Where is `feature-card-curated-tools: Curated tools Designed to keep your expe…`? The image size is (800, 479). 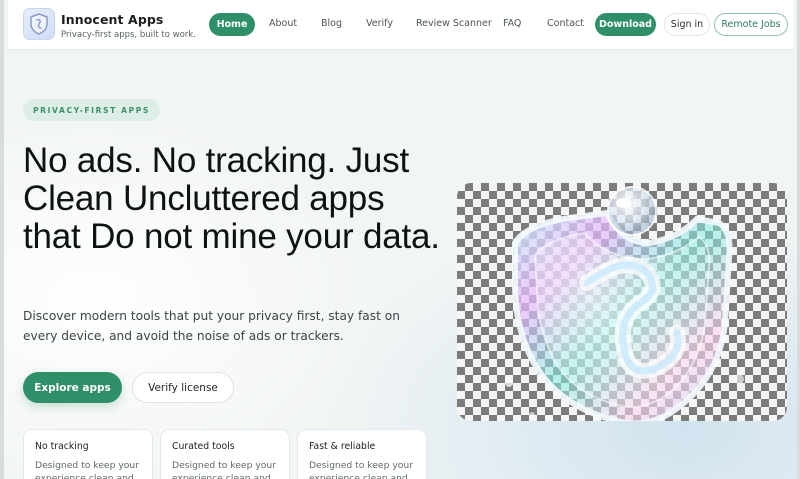 feature-card-curated-tools: Curated tools Designed to keep your expe… is located at coordinates (225, 454).